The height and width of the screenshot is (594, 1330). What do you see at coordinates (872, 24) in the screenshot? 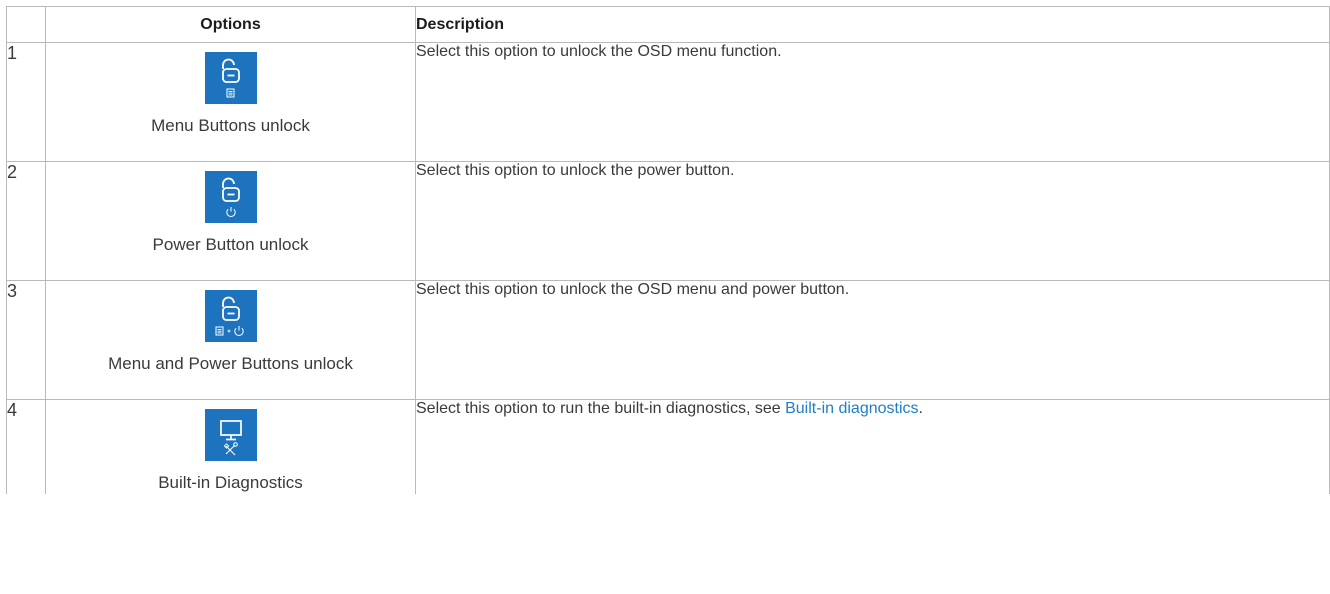
I see `header-description: Description` at bounding box center [872, 24].